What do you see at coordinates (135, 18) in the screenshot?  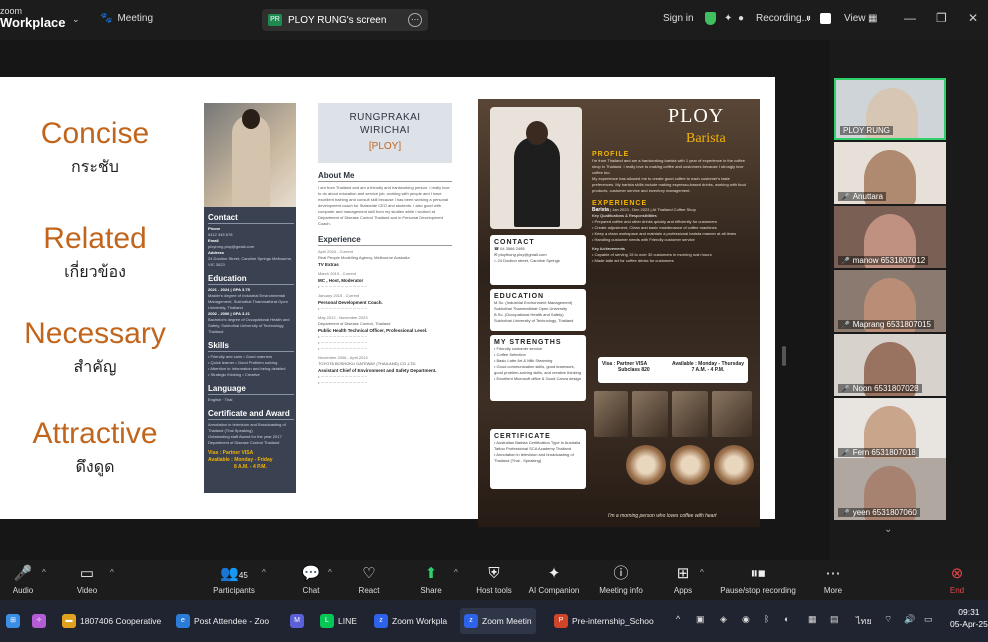 I see `meeting-label: Meeting` at bounding box center [135, 18].